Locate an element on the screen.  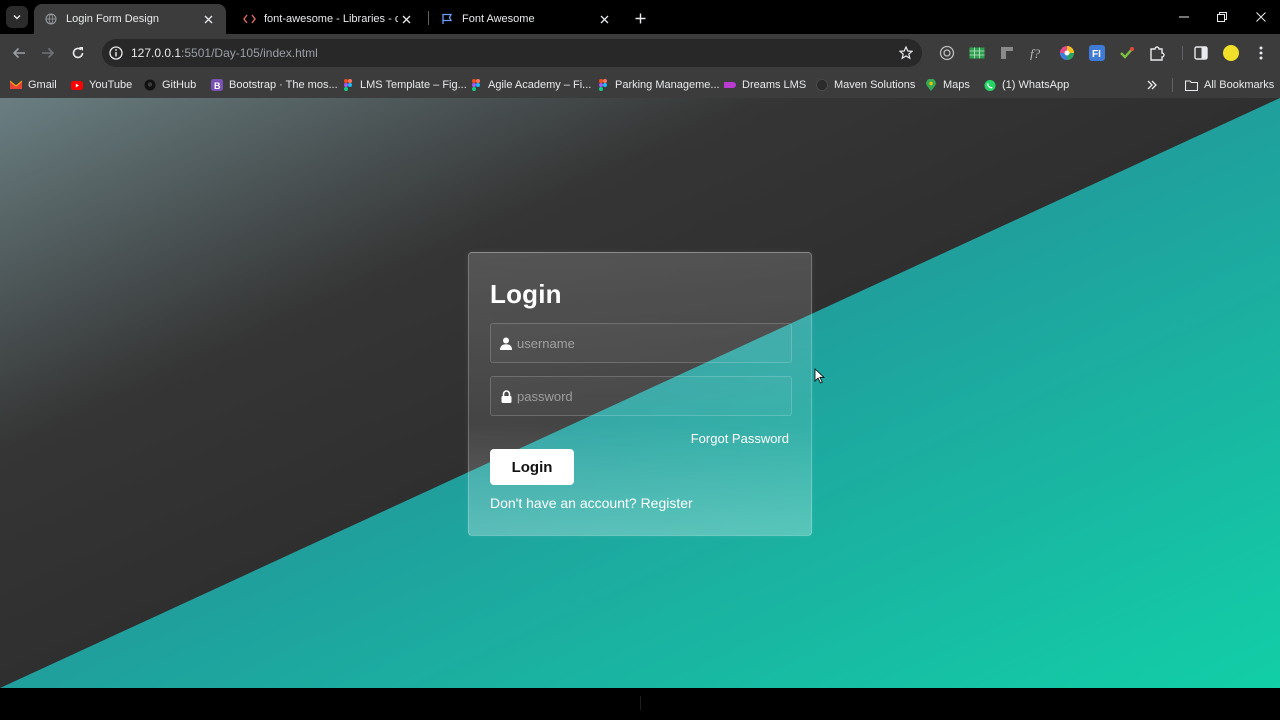
chevron-down-icon is located at coordinates (17, 17).